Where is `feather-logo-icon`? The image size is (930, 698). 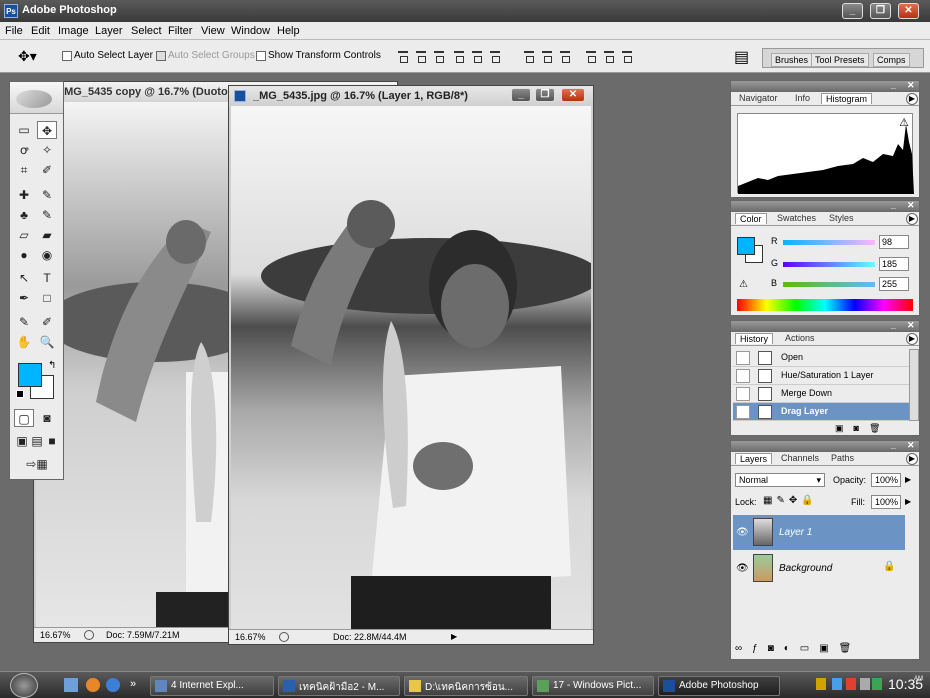 feather-logo-icon is located at coordinates (34, 99).